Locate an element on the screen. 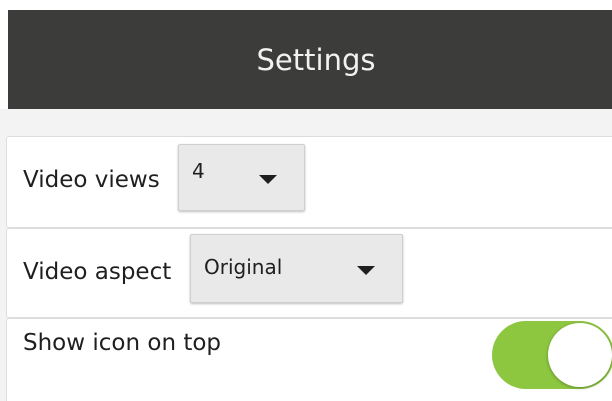 Image resolution: width=612 pixels, height=401 pixels. video-aspect-dropdown: Original is located at coordinates (296, 268).